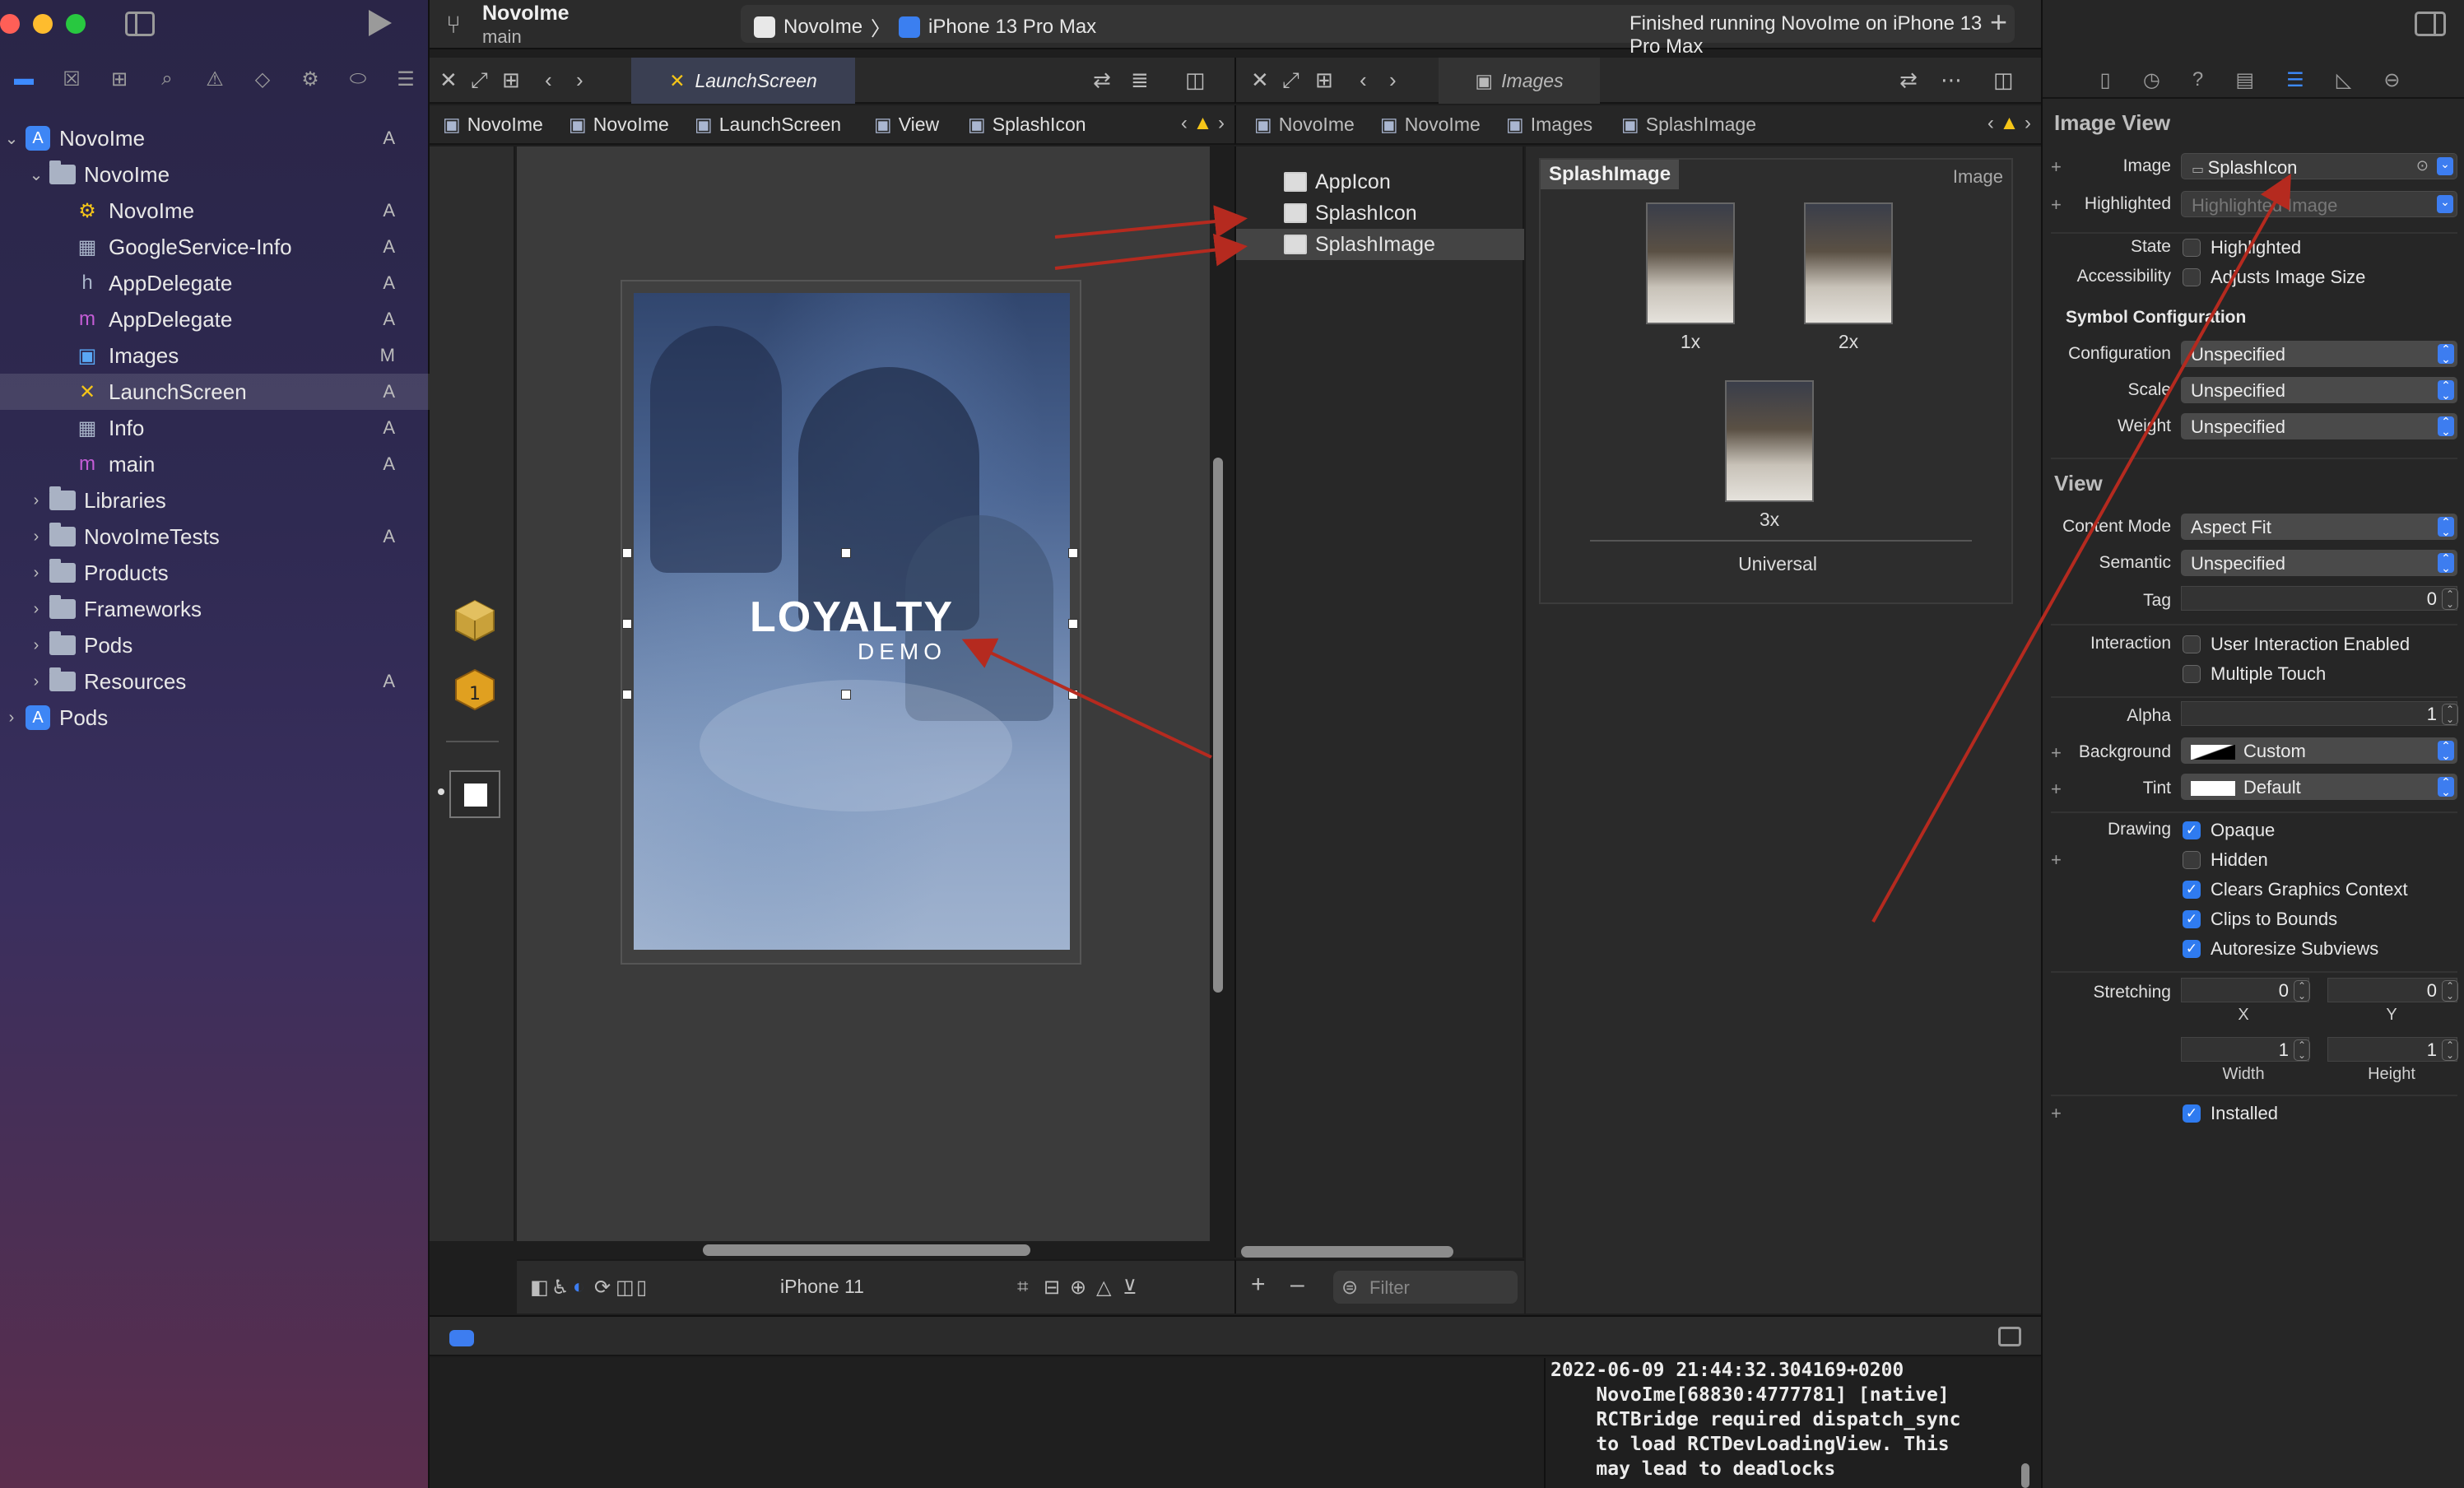 This screenshot has width=2464, height=1488. I want to click on file-tree-row: ▦ GoogleService-Info A, so click(215, 247).